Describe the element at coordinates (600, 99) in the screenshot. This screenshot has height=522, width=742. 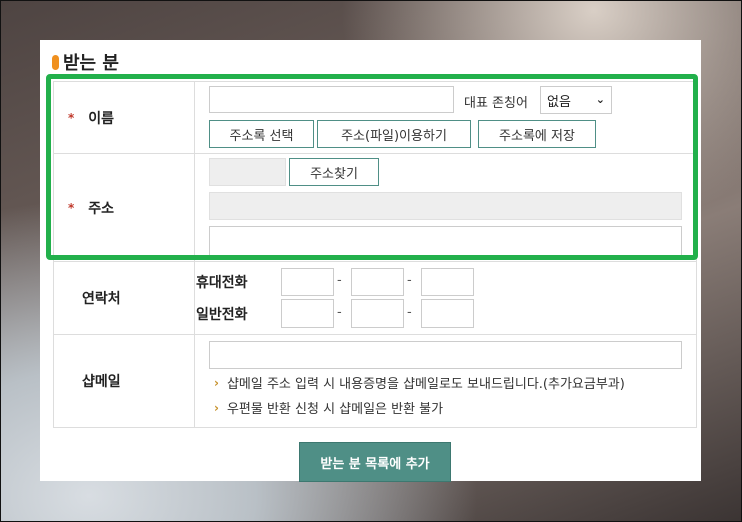
I see `chevron-down-icon: ⌄` at that location.